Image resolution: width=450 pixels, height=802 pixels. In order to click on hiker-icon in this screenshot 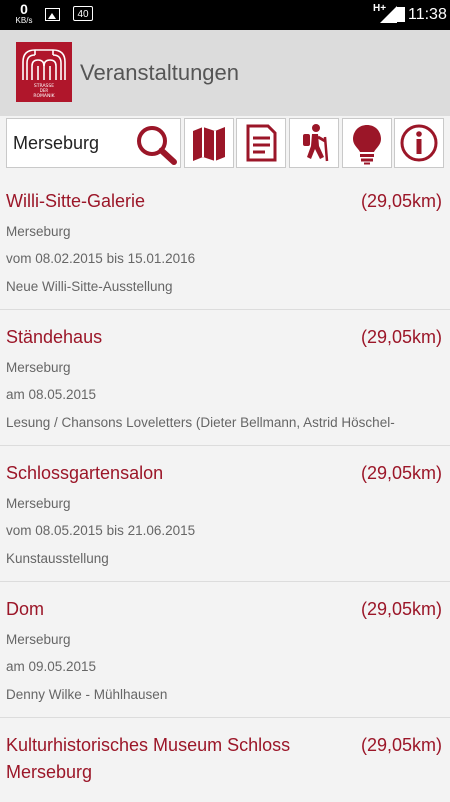, I will do `click(316, 143)`.